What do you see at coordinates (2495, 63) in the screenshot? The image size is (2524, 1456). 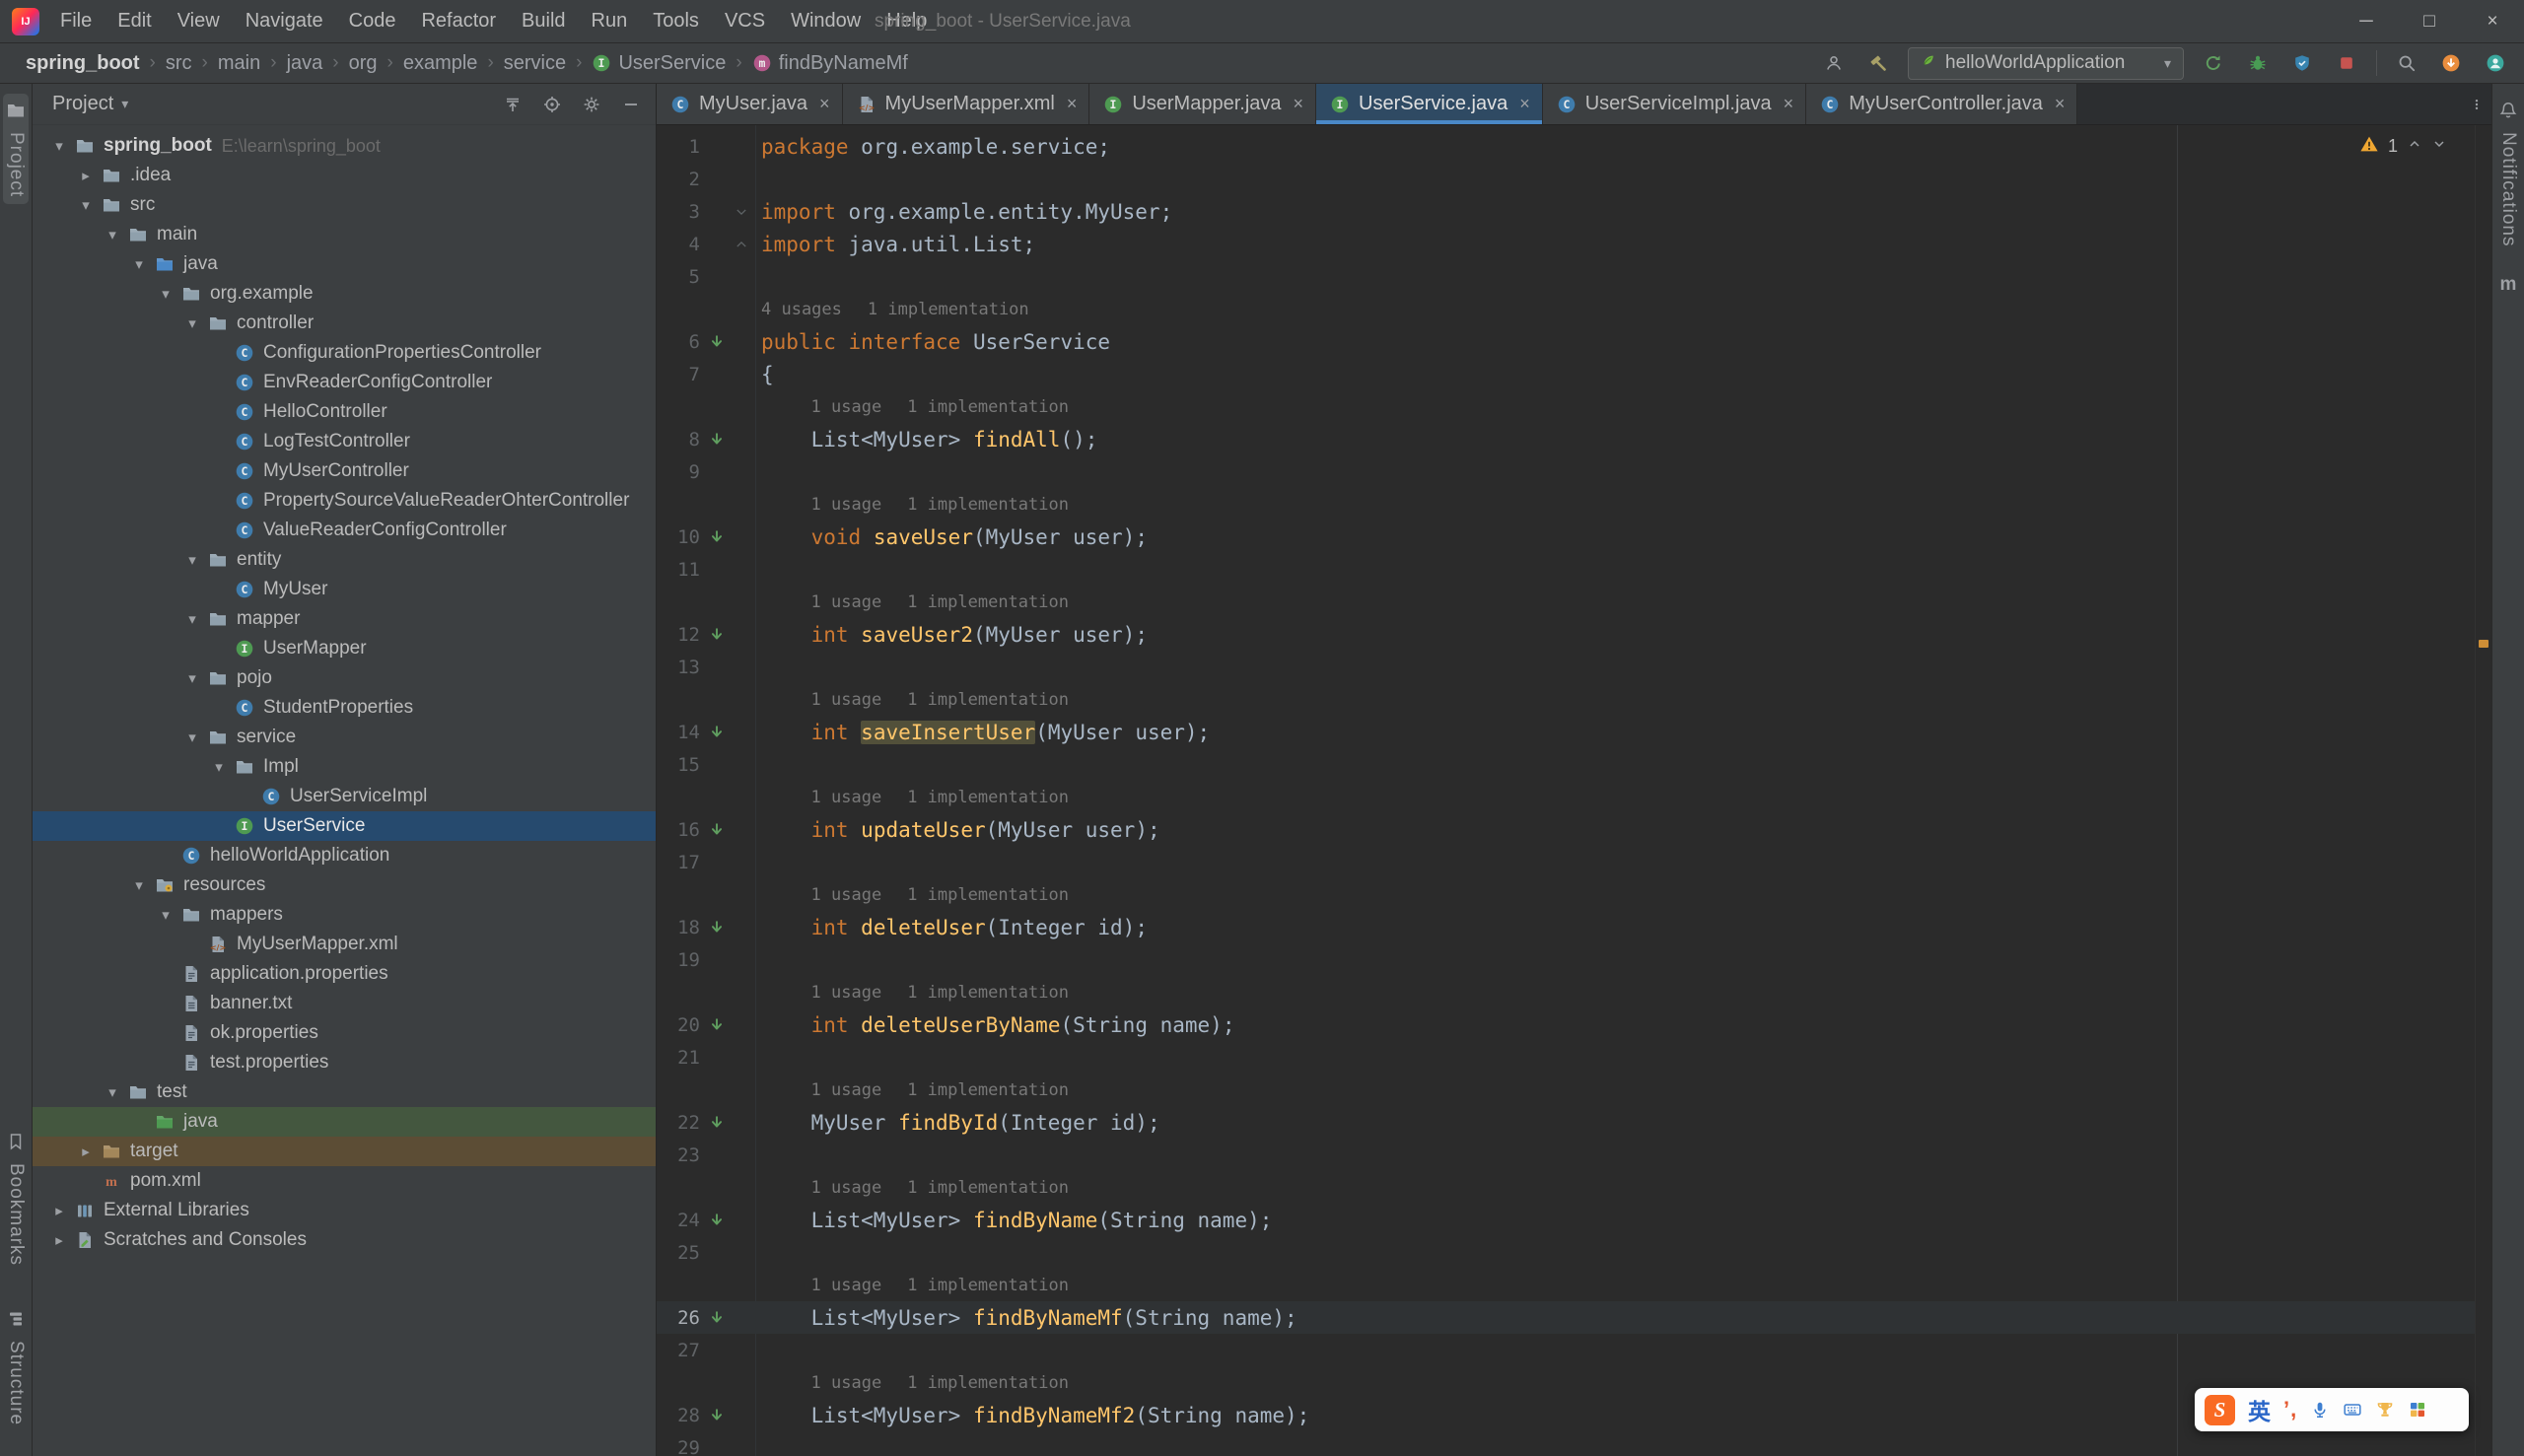 I see `user-avatar-icon` at bounding box center [2495, 63].